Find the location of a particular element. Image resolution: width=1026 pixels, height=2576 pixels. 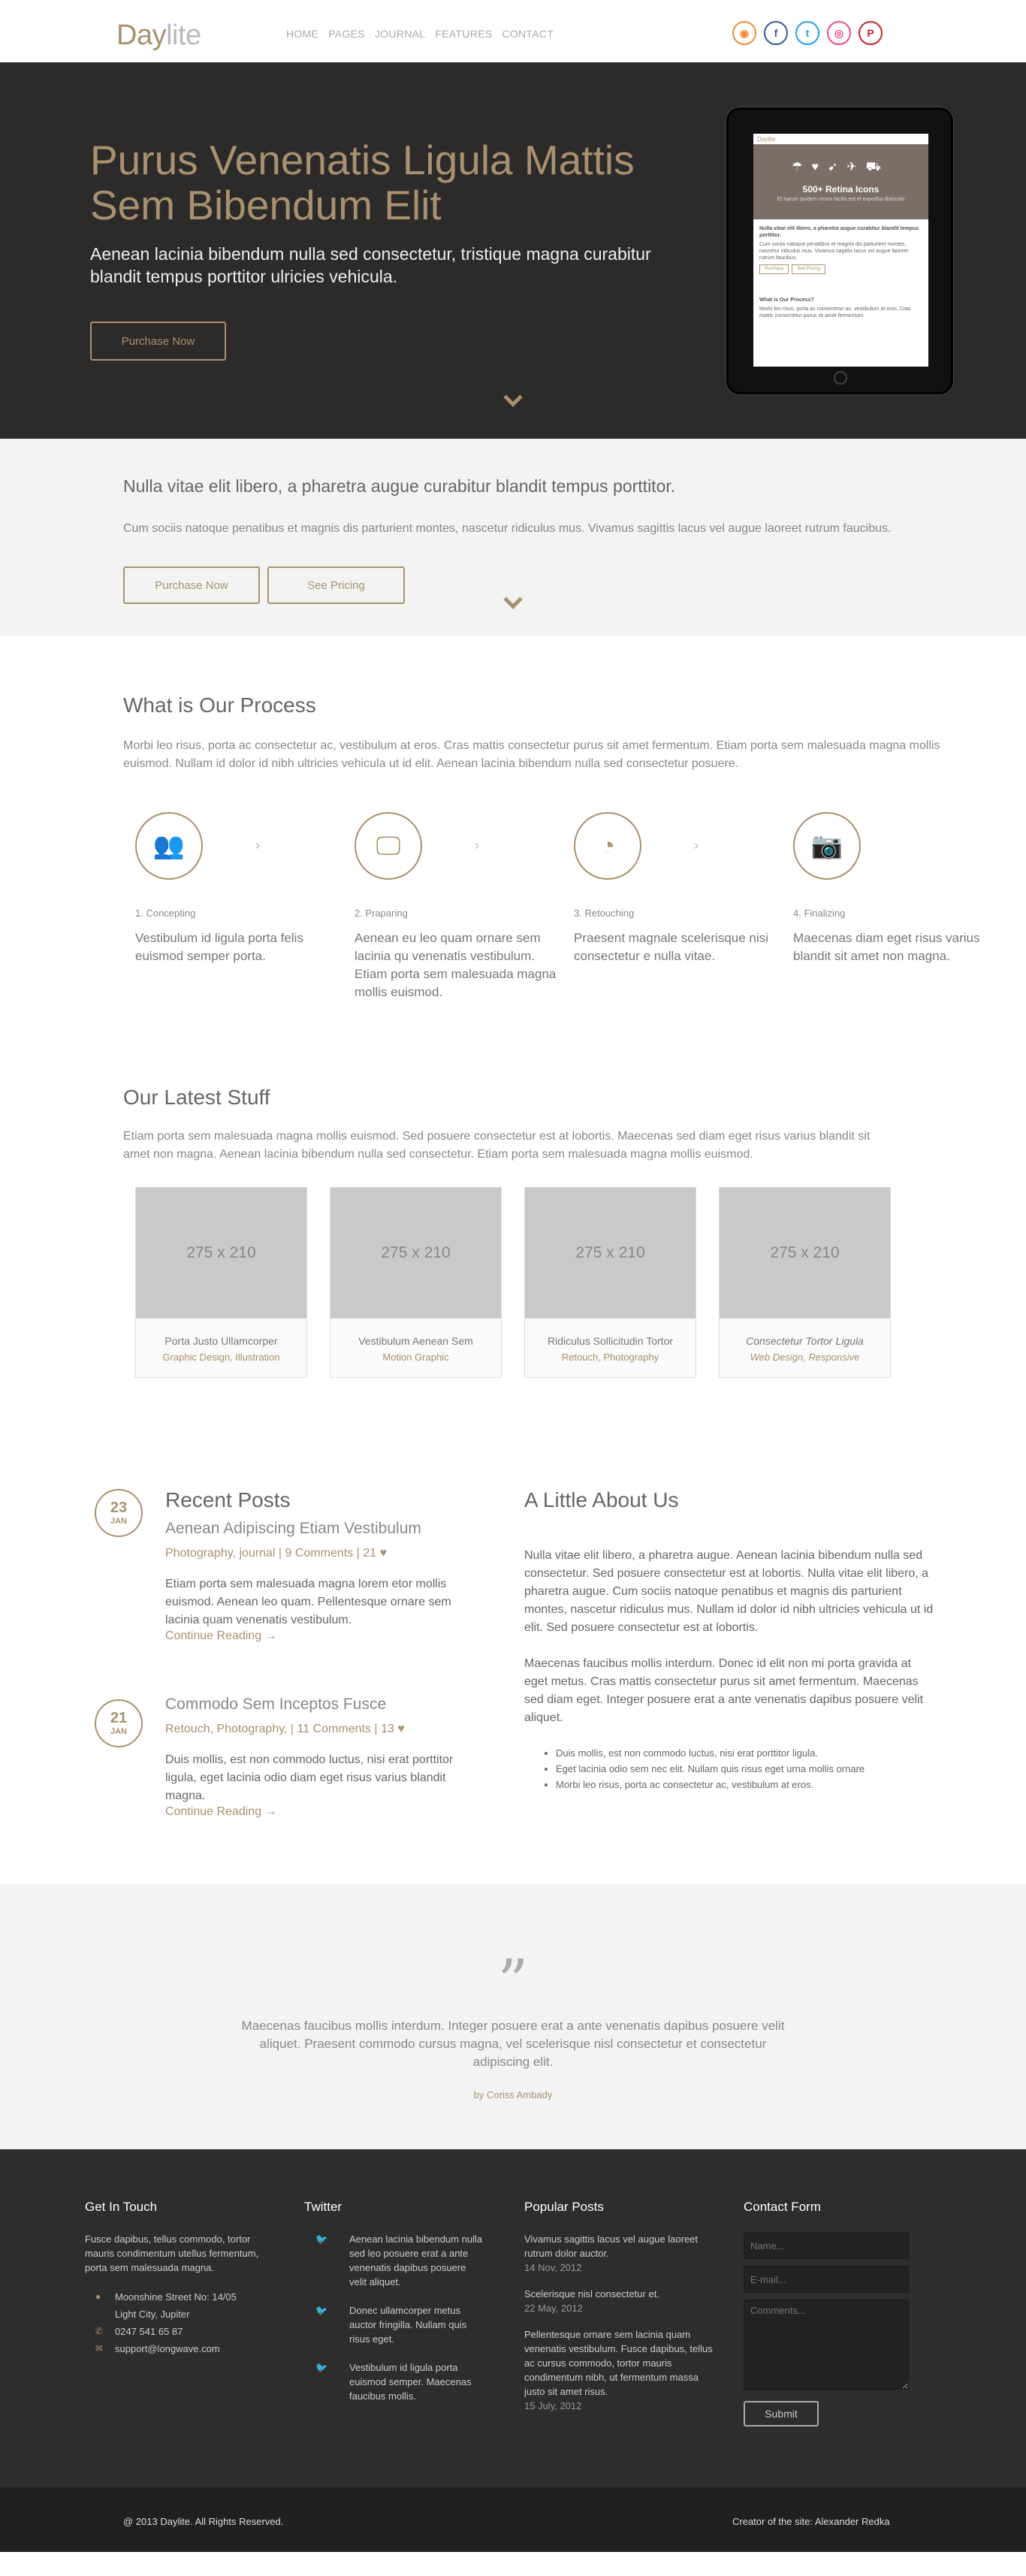

popular-post-date: 14 Nov, 2012 is located at coordinates (553, 2267).